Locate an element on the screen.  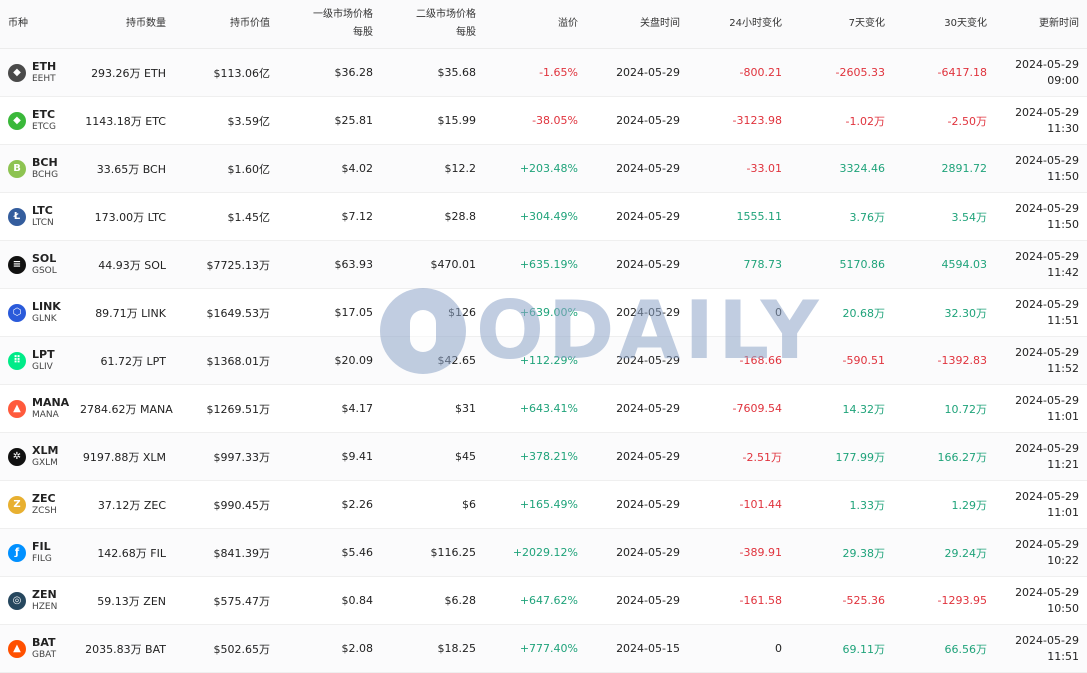
change-30d-value: -1392.83 is located at coordinates (962, 360).